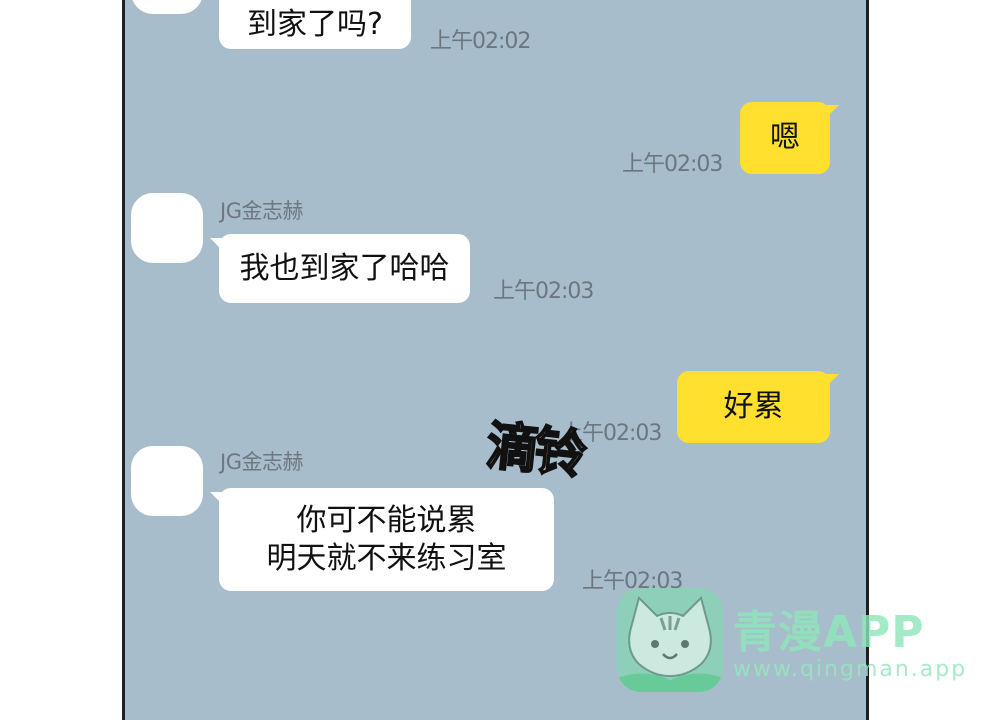 This screenshot has height=720, width=1000. What do you see at coordinates (344, 268) in the screenshot?
I see `message-text: 我也到家了哈哈` at bounding box center [344, 268].